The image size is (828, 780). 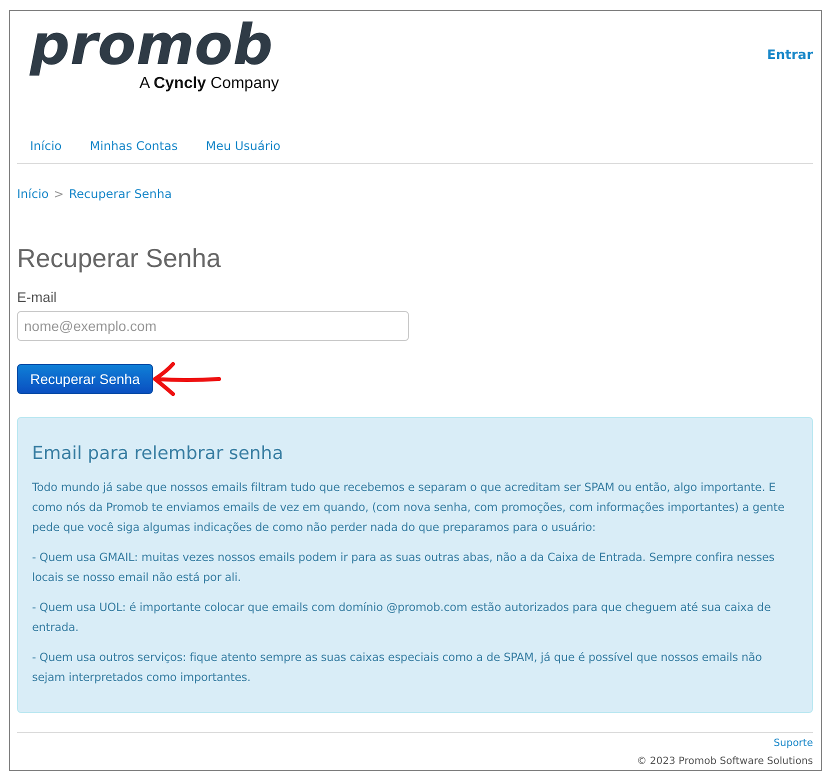 I want to click on nav-link: Início, so click(x=46, y=146).